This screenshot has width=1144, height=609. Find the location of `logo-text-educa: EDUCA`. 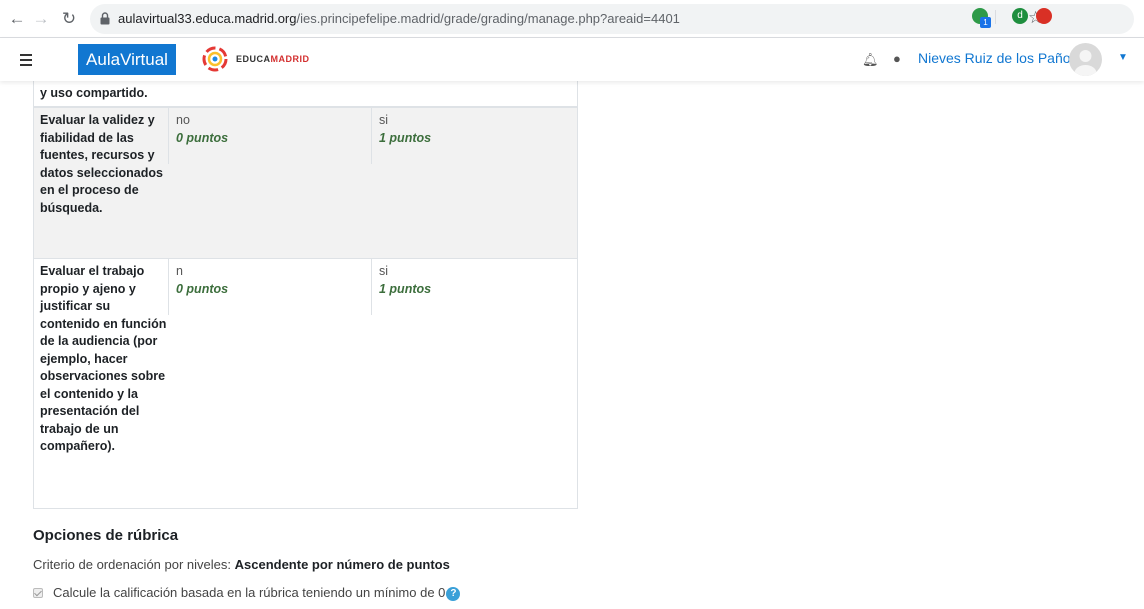

logo-text-educa: EDUCA is located at coordinates (253, 59).